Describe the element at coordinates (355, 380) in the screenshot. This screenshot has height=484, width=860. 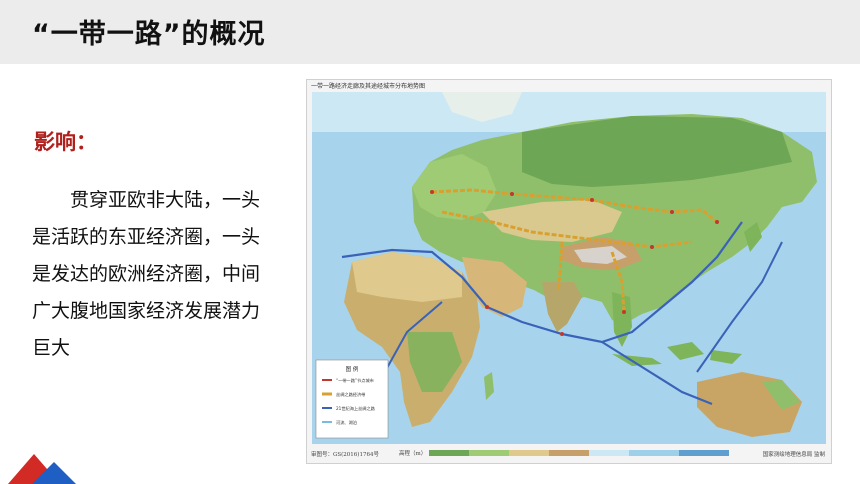
I see `legend-item: “一带一路”节点城市` at that location.